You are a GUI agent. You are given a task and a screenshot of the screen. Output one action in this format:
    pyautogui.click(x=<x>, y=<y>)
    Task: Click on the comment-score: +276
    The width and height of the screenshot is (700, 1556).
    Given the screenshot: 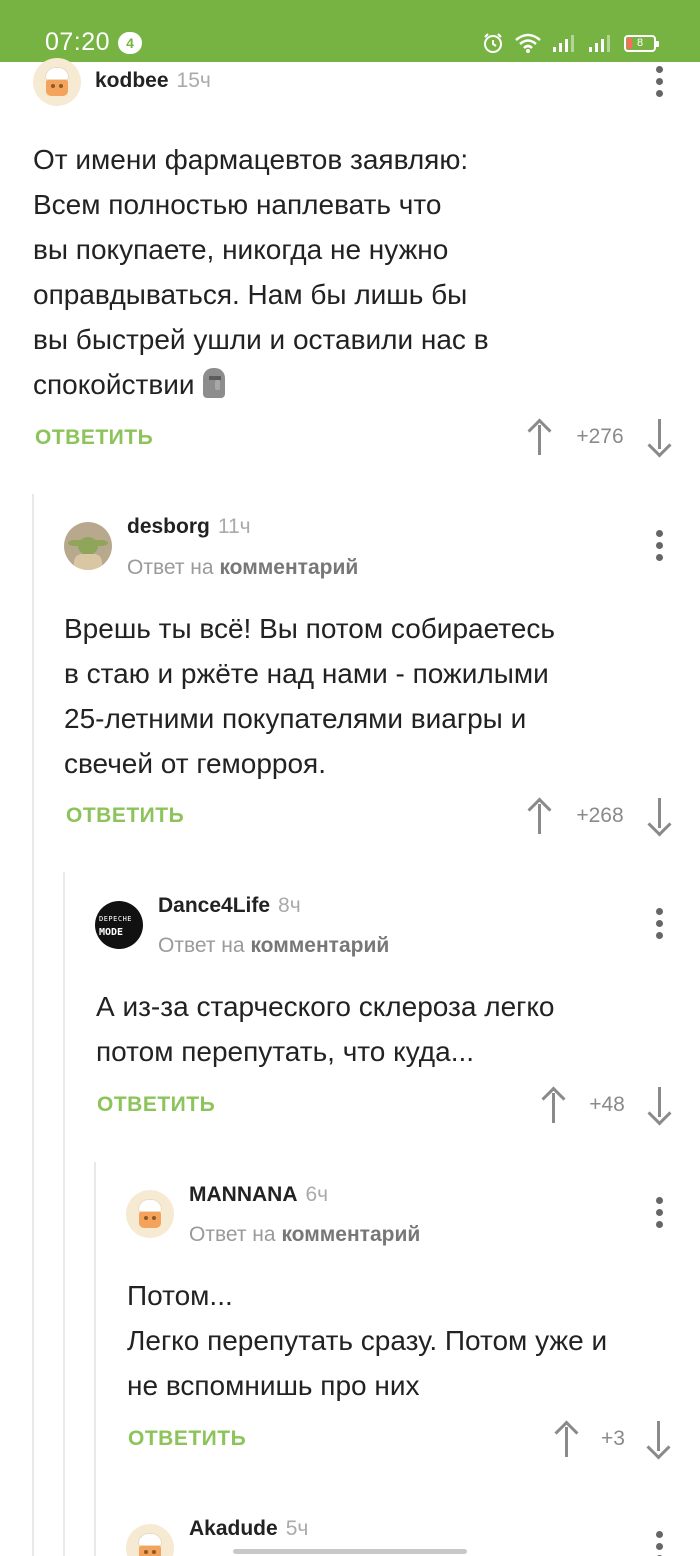 What is the action you would take?
    pyautogui.click(x=600, y=436)
    